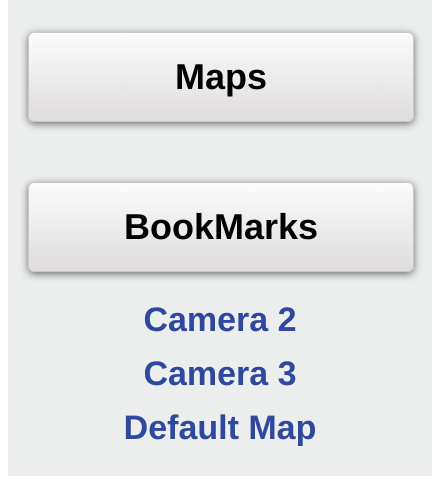 The height and width of the screenshot is (481, 432). I want to click on map-link: Camera 2, so click(220, 320).